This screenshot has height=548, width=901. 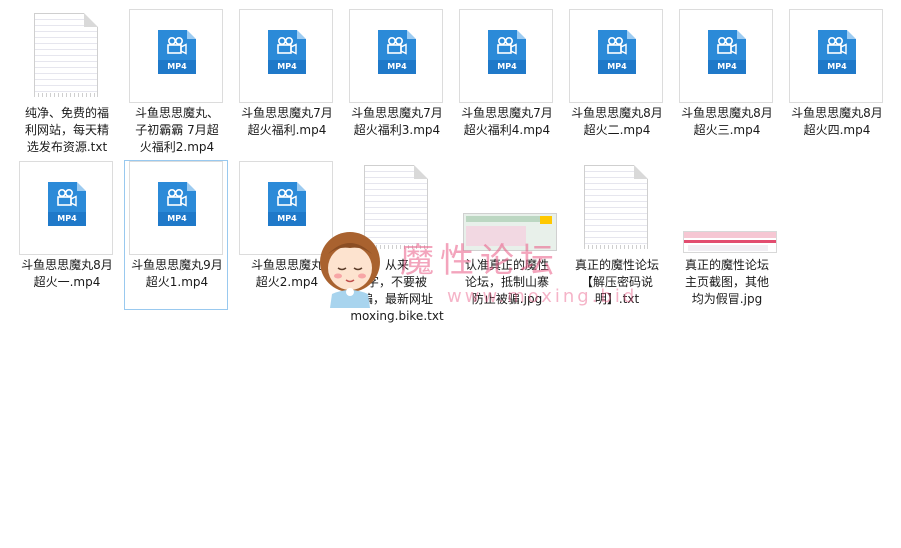 I want to click on file-name-line: 超火福利3.mp4, so click(x=397, y=130).